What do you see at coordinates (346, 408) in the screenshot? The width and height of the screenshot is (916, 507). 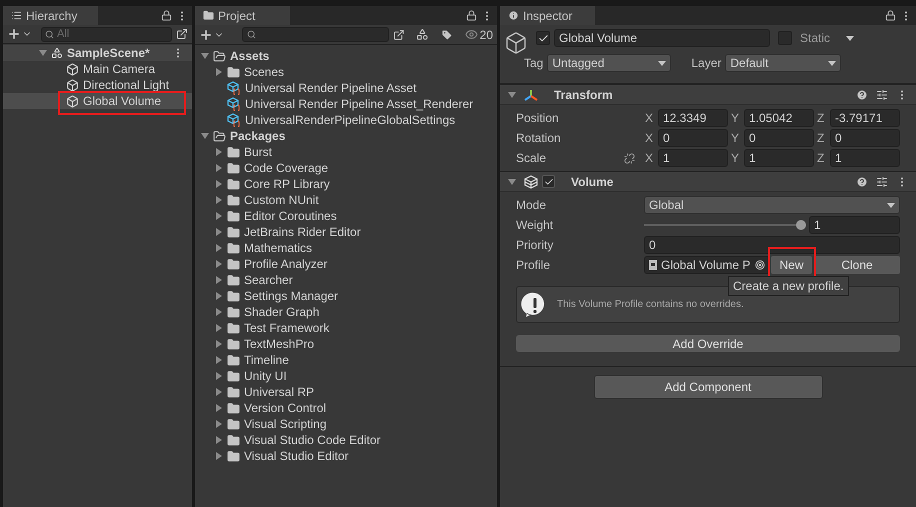 I see `folder-item: Version Control` at bounding box center [346, 408].